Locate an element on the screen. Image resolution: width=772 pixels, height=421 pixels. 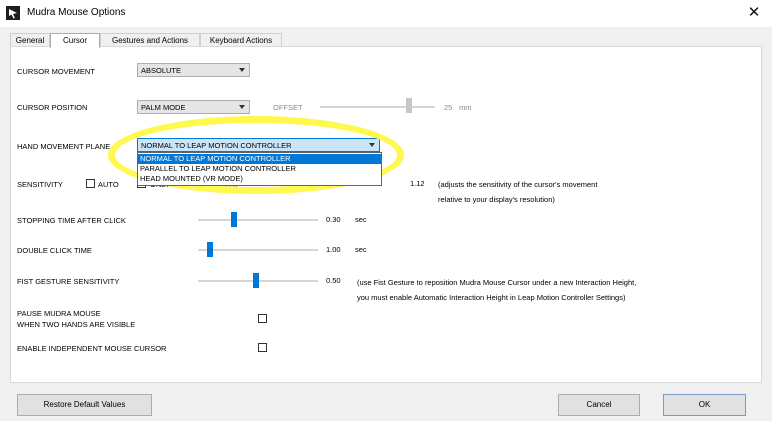
tab-gestures-and-actions: Gestures and Actions is located at coordinates (150, 40).